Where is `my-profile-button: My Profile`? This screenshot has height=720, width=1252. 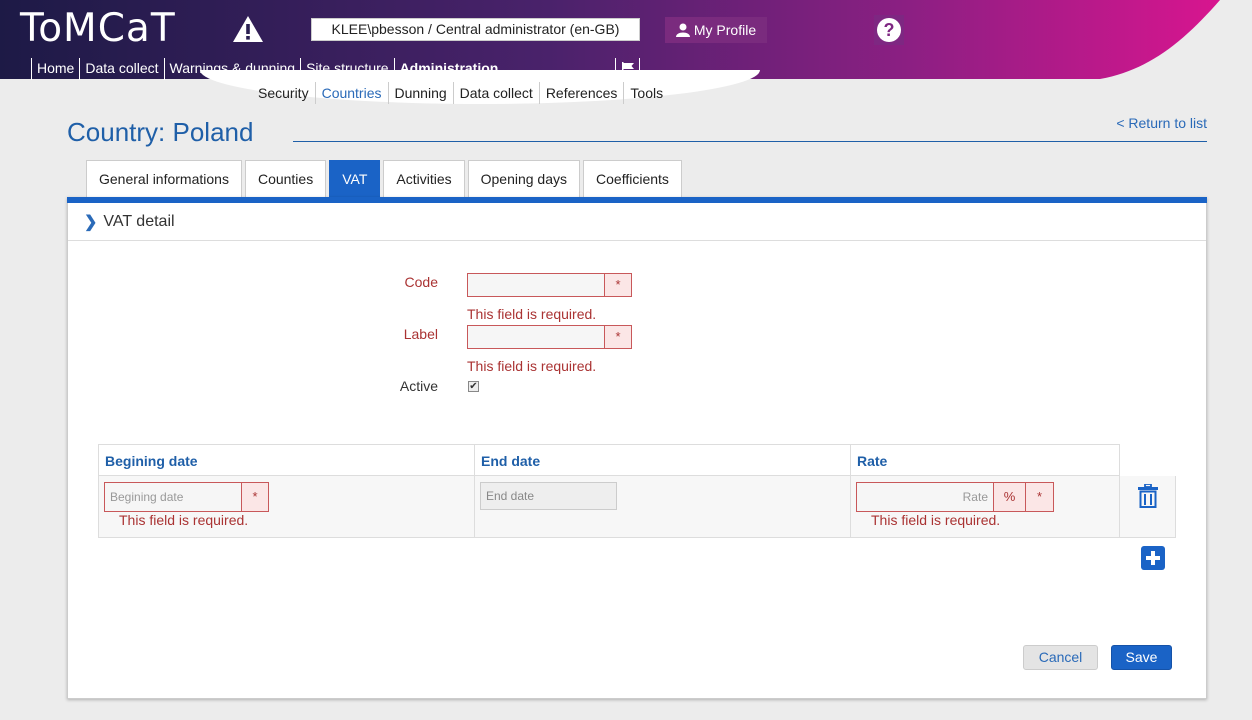
my-profile-button: My Profile is located at coordinates (716, 30).